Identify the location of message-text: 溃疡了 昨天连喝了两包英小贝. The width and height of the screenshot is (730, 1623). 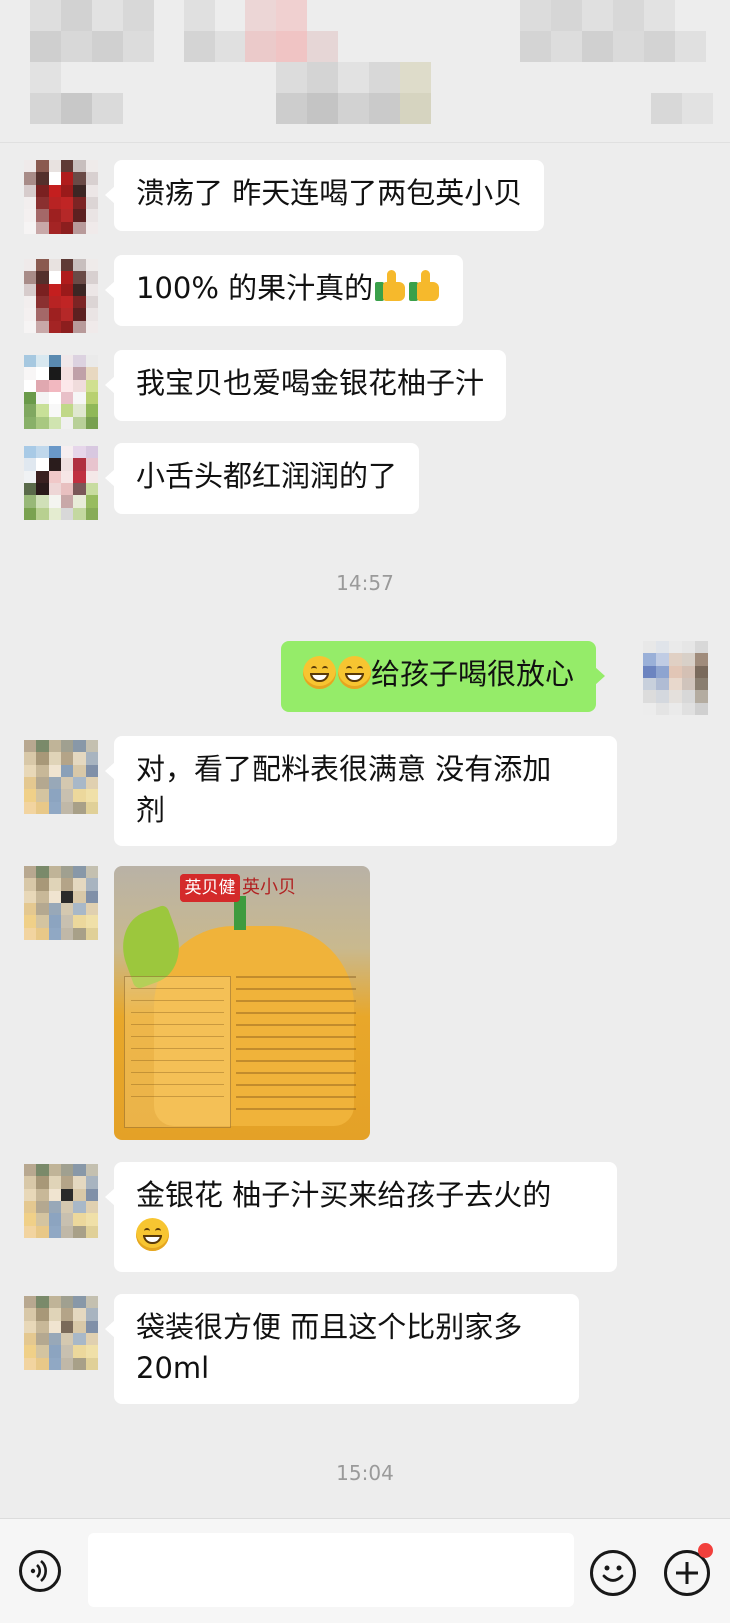
(329, 193).